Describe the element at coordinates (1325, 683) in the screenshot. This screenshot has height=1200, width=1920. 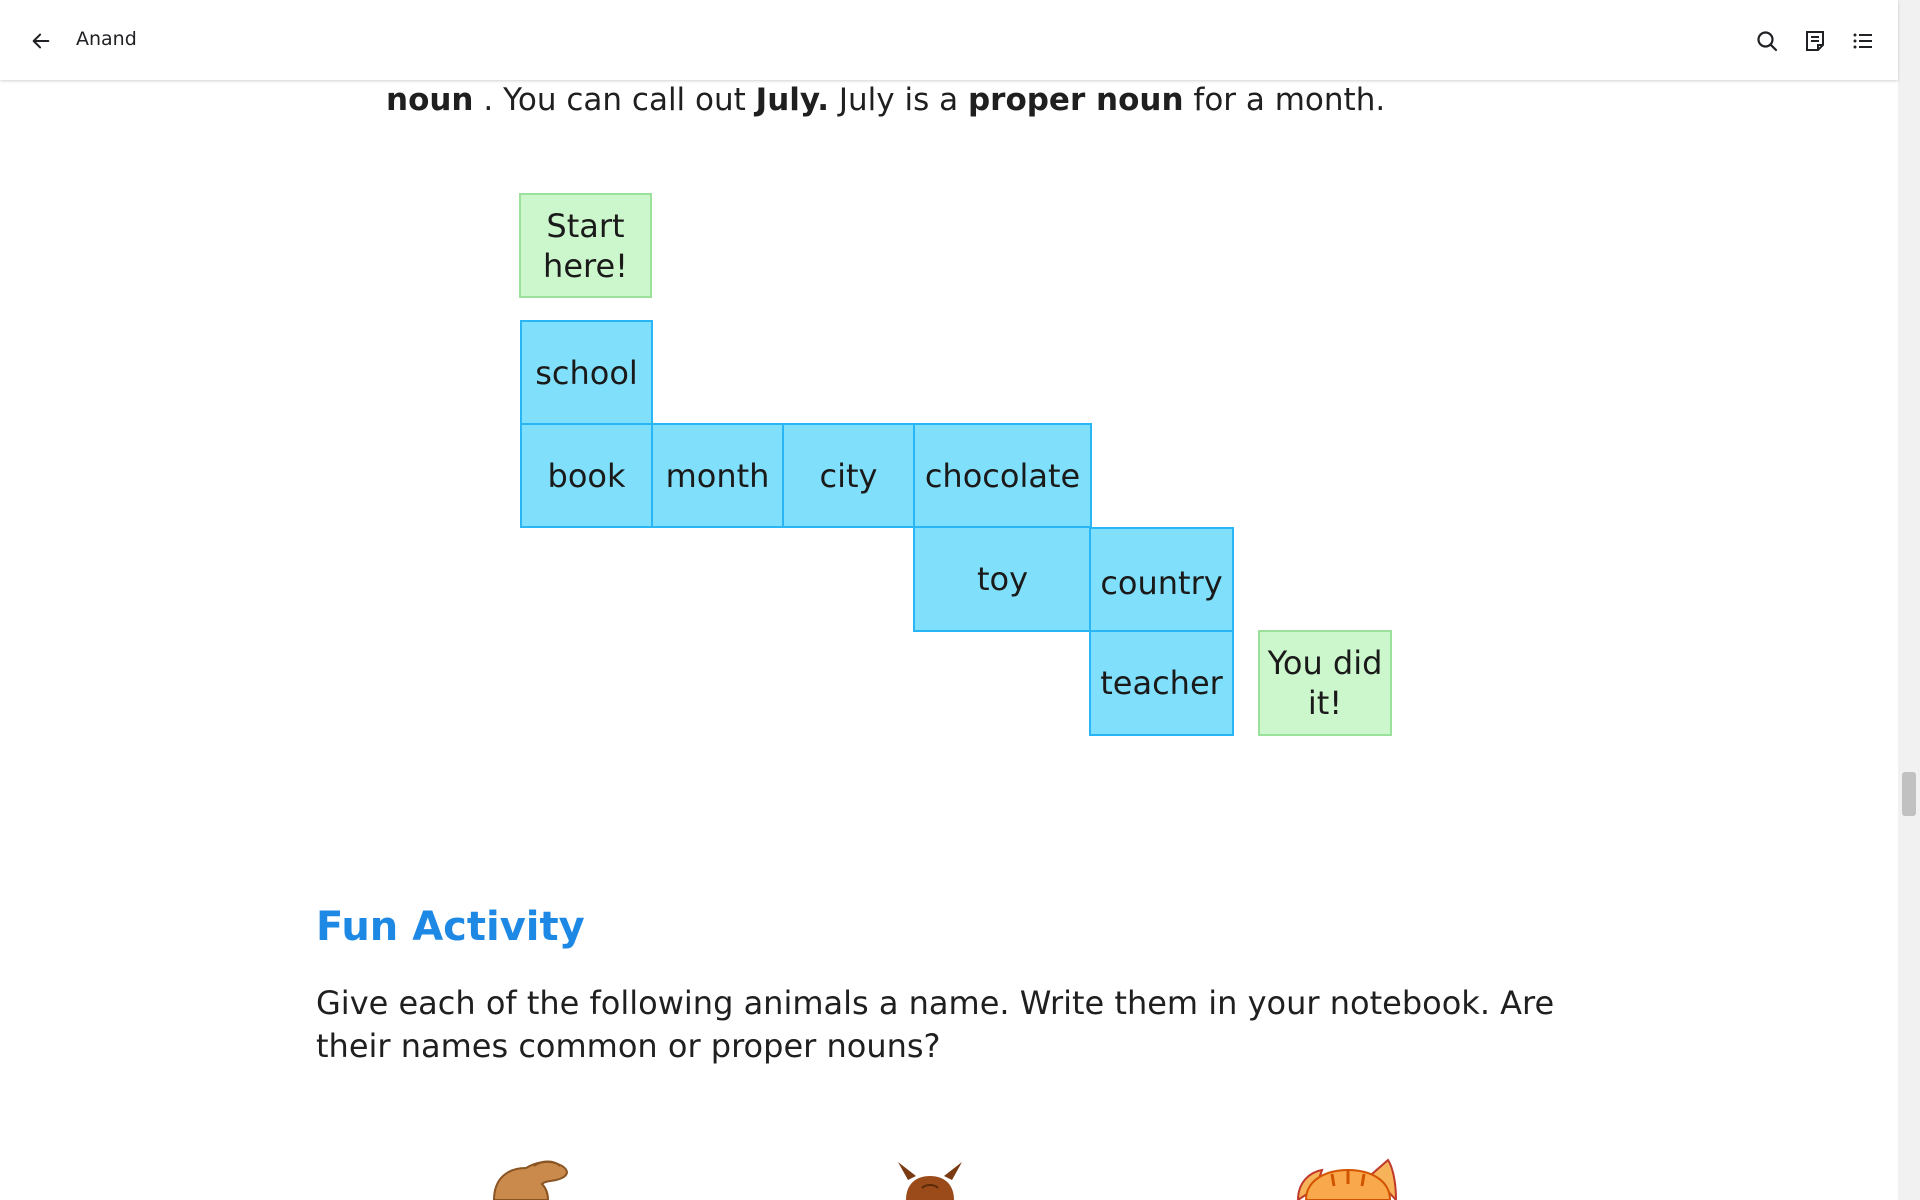
I see `maze-end: You did it!` at that location.